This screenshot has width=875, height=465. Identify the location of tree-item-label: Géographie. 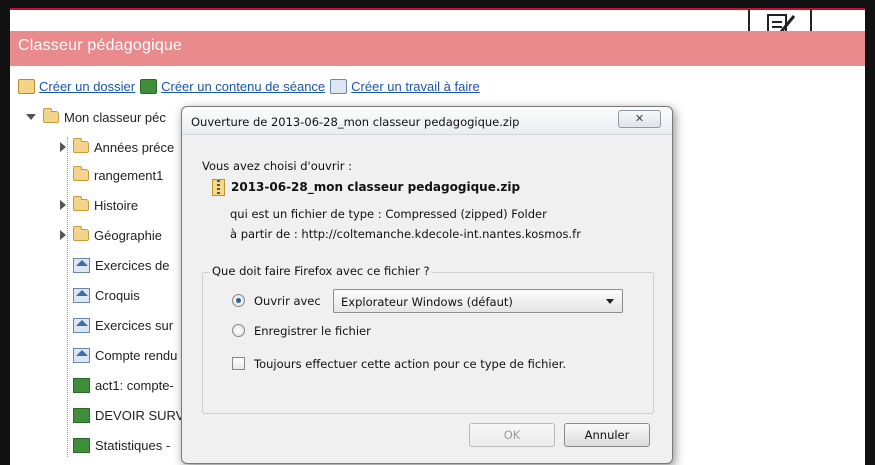
(128, 235).